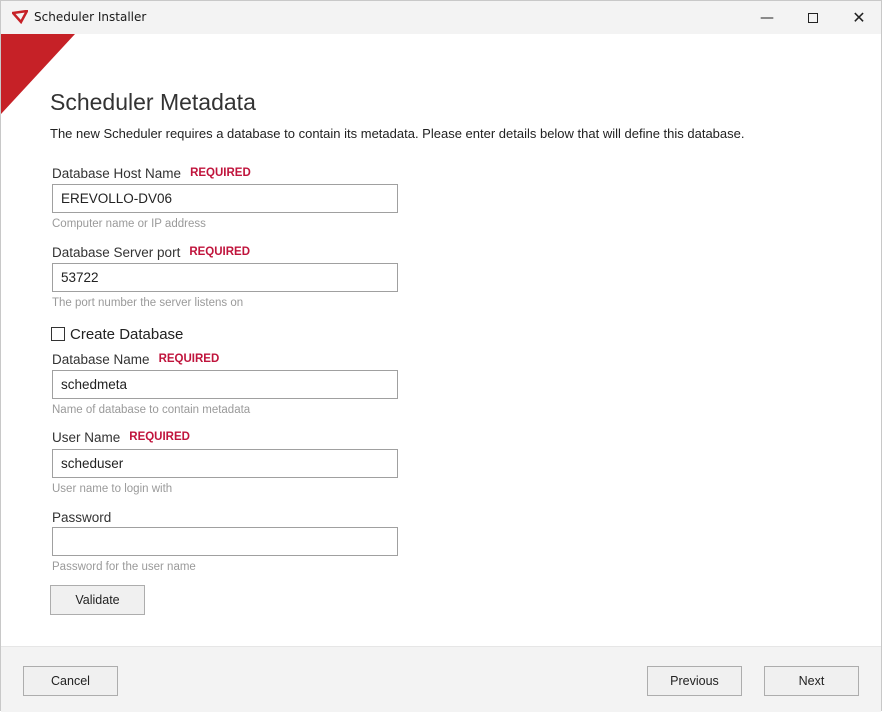  What do you see at coordinates (767, 17) in the screenshot?
I see `minimize-button: —` at bounding box center [767, 17].